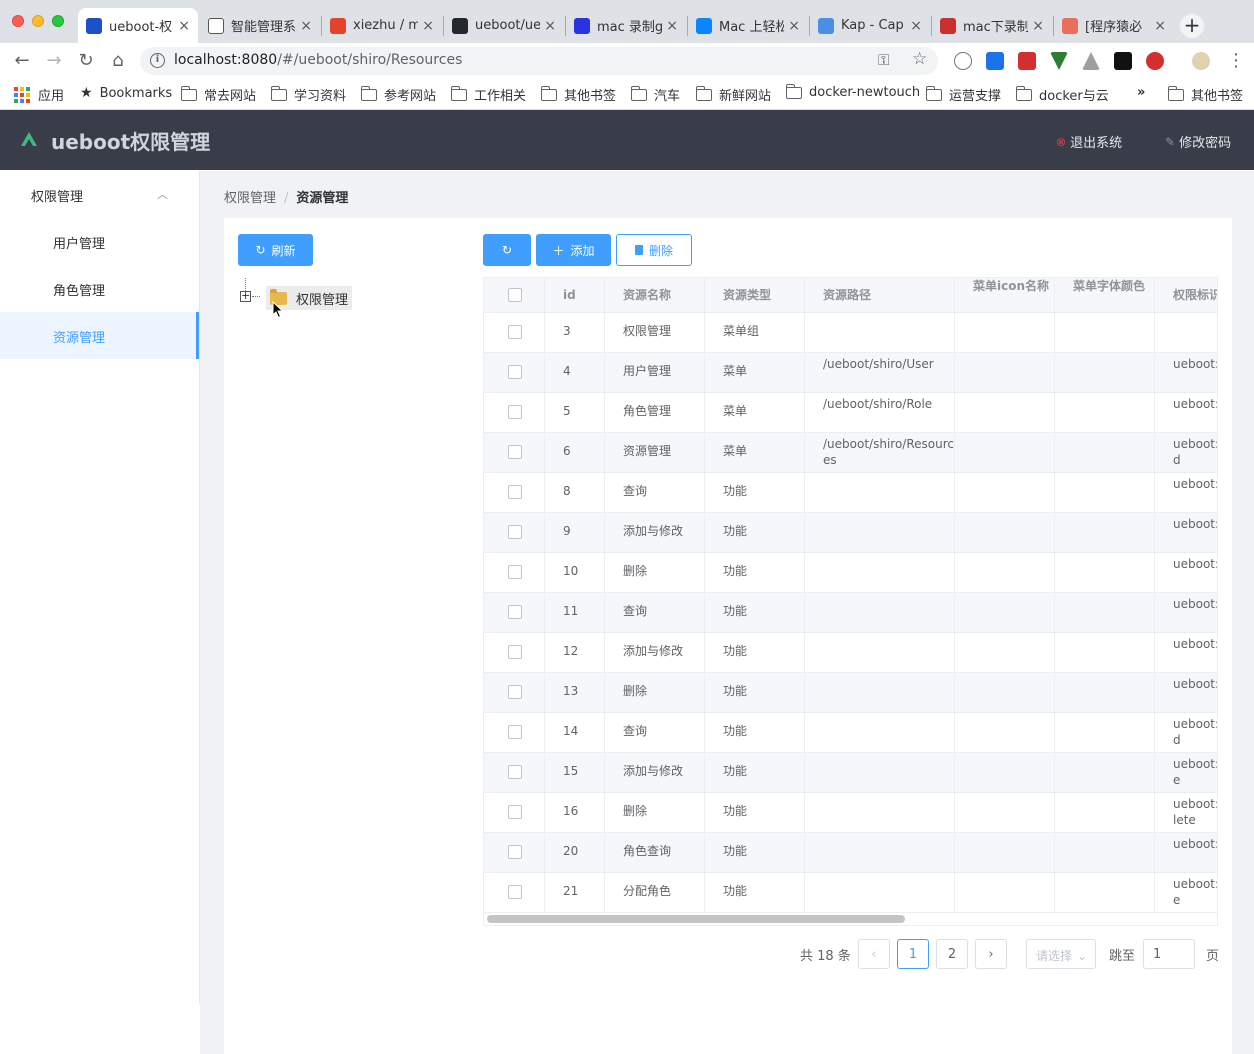 Image resolution: width=1254 pixels, height=1054 pixels. Describe the element at coordinates (99, 288) in the screenshot. I see `sidebar-item-roles: 角色管理` at that location.